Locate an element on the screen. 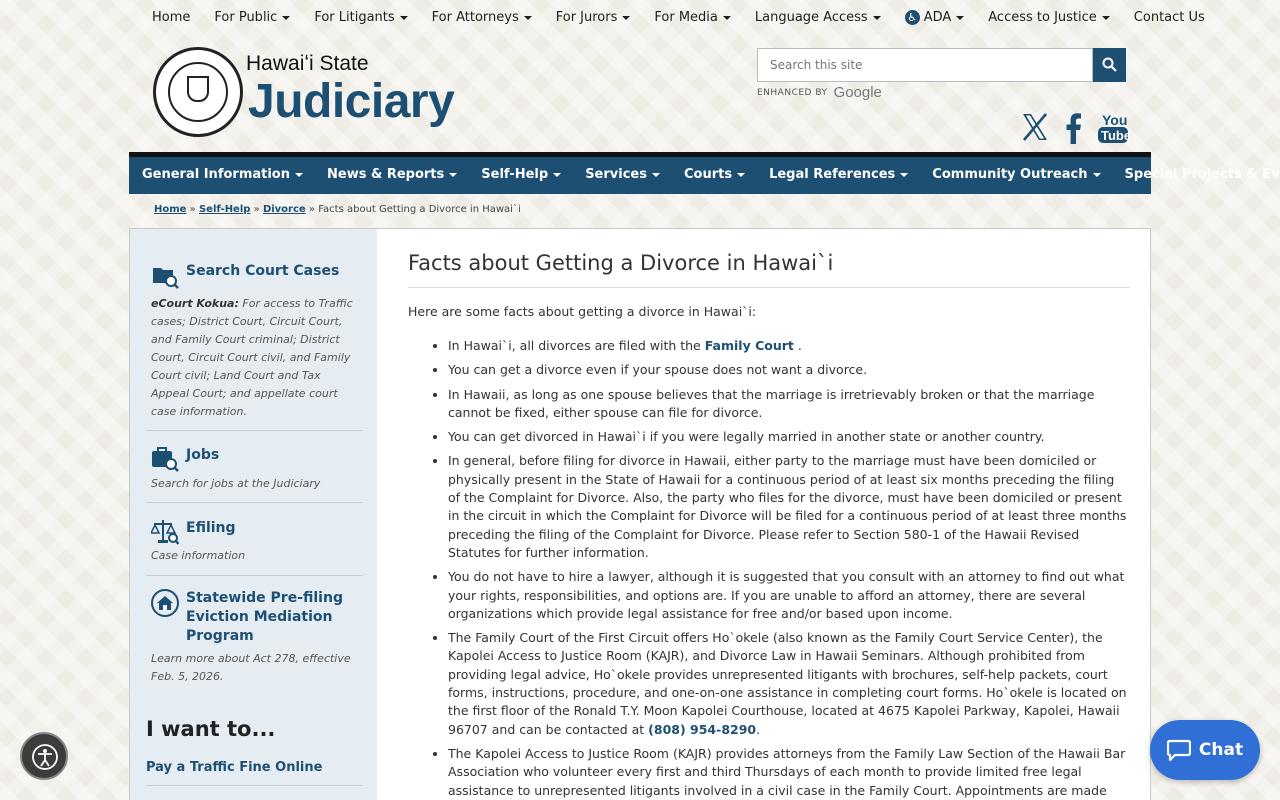  mainnav-courts: Courts is located at coordinates (715, 174).